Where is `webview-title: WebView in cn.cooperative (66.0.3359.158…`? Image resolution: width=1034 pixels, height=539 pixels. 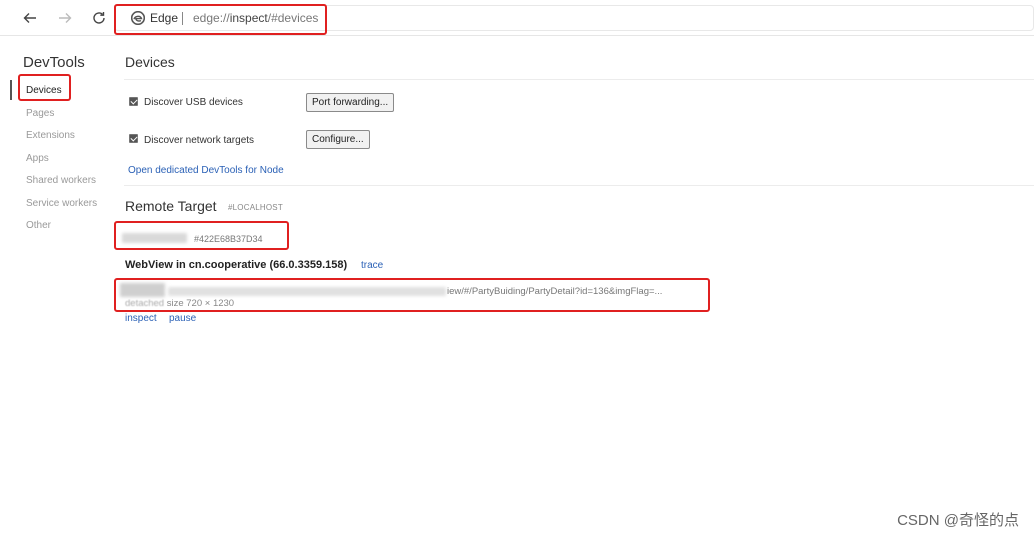 webview-title: WebView in cn.cooperative (66.0.3359.158… is located at coordinates (236, 265).